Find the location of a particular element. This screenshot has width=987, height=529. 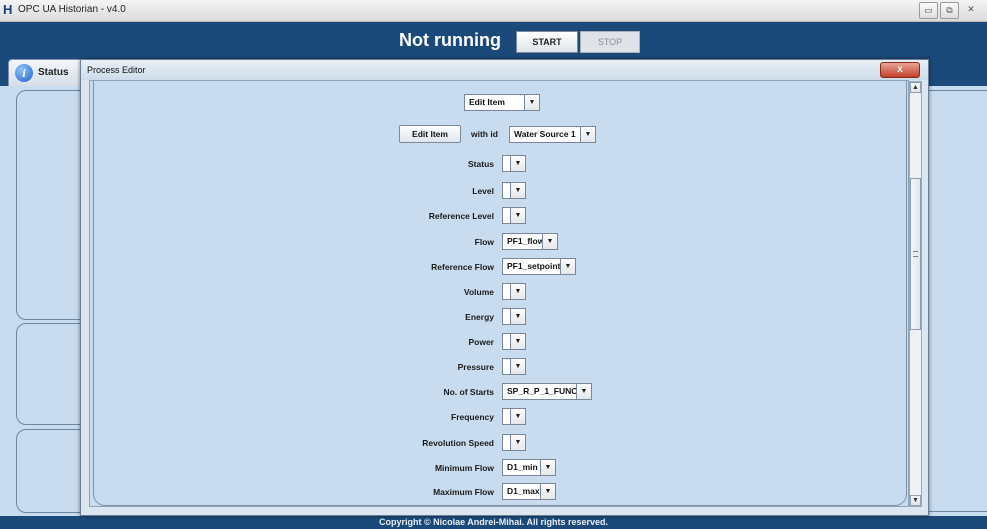

tab-status: i Status is located at coordinates (48, 72).